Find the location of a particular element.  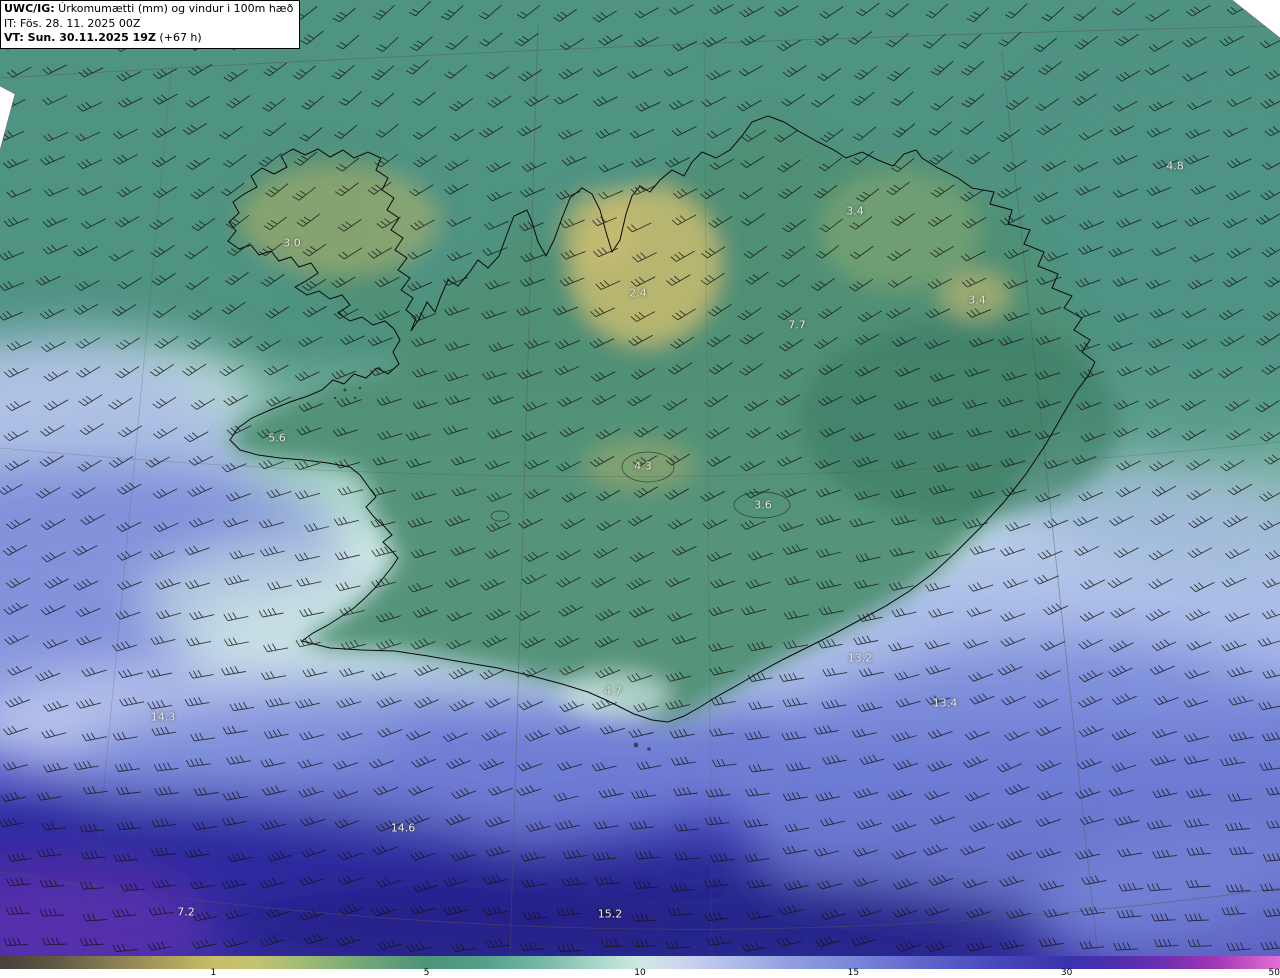

legend-ticks: 1 5 10 15 30 50 is located at coordinates (640, 973).